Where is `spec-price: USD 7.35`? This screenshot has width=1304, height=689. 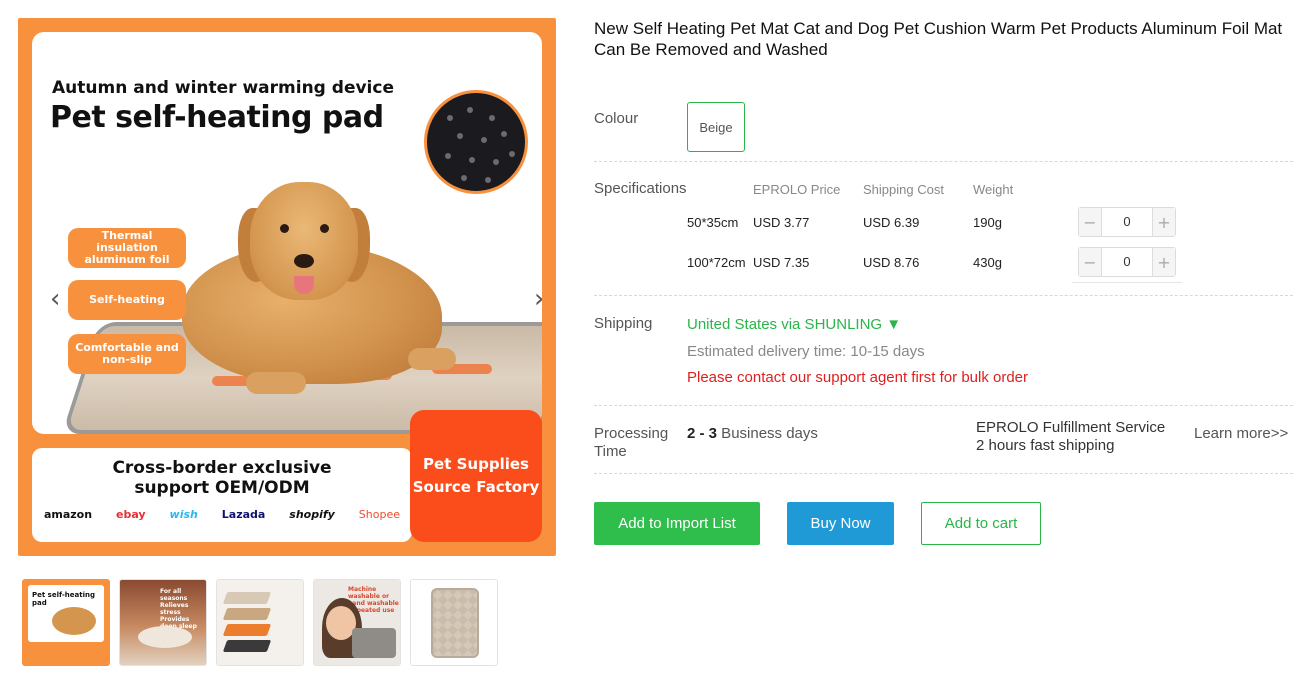
spec-price: USD 7.35 is located at coordinates (781, 262).